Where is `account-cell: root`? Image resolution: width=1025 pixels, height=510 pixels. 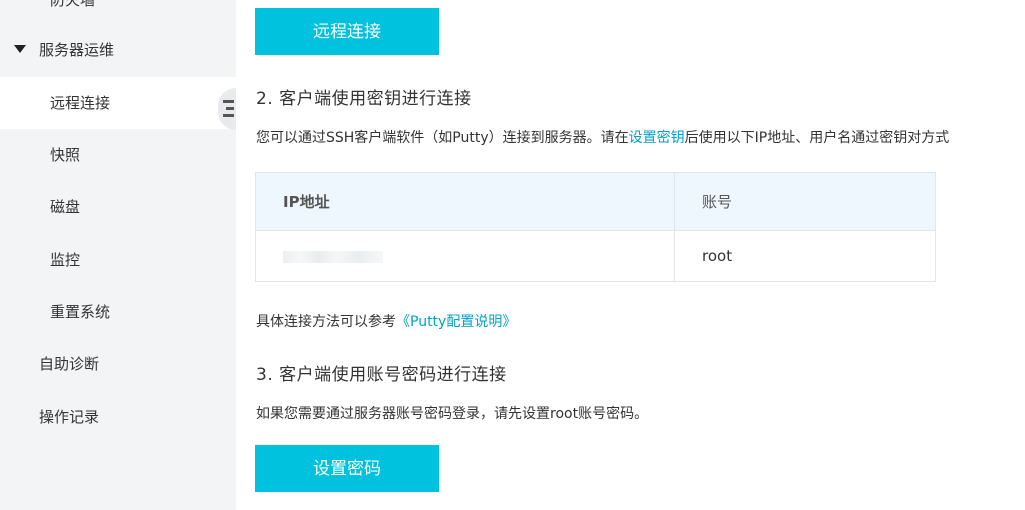 account-cell: root is located at coordinates (805, 256).